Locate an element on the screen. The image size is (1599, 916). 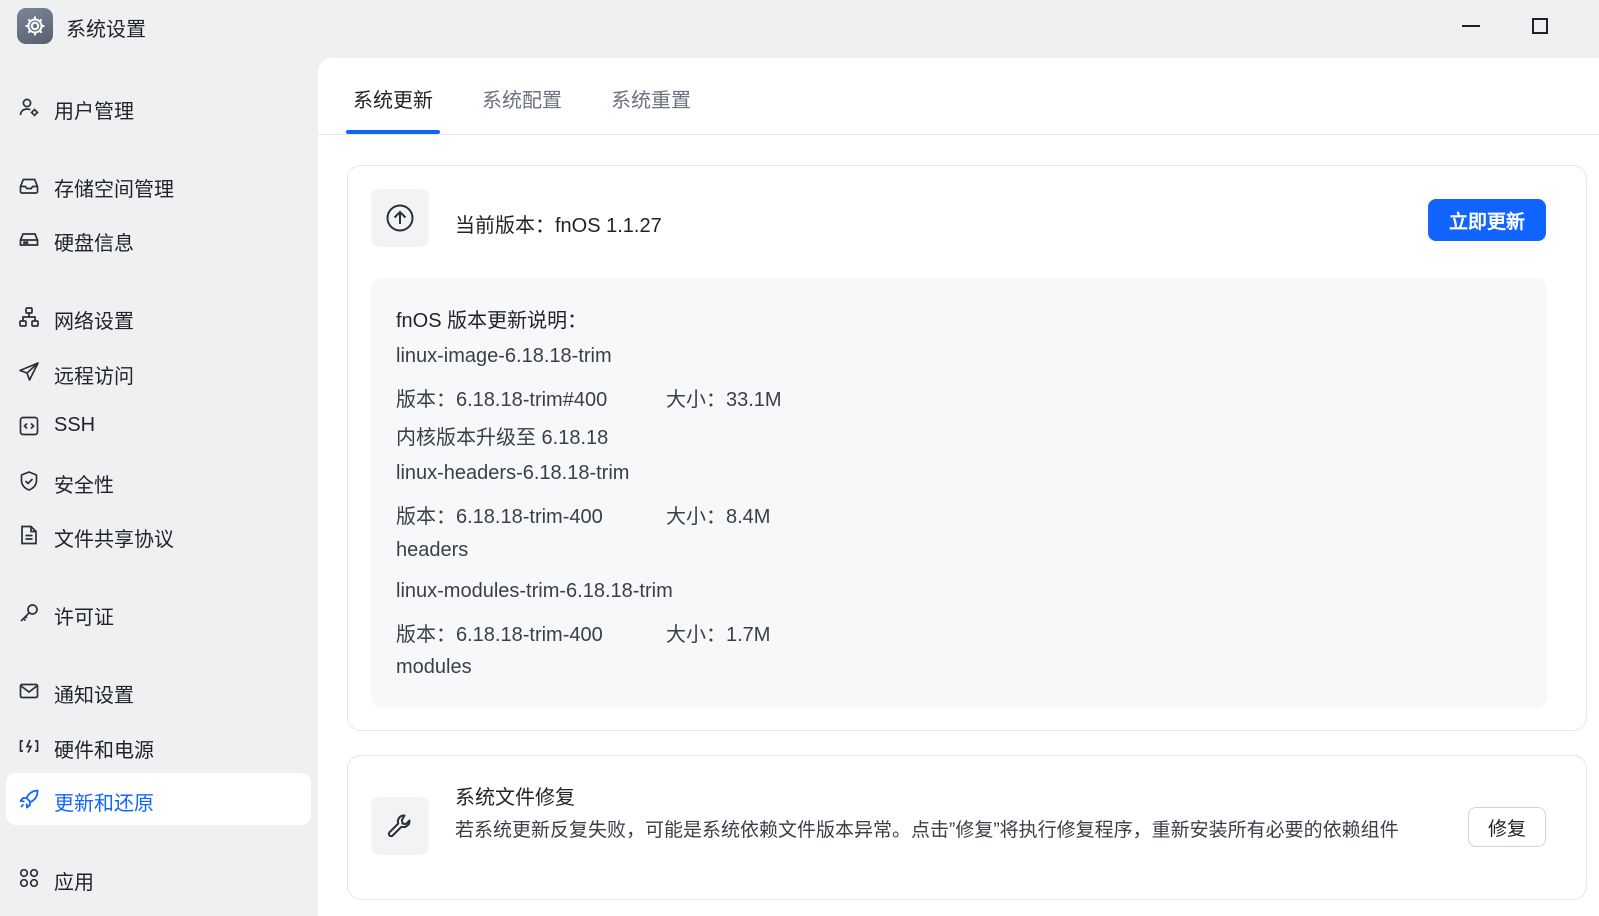
apps-grid-icon is located at coordinates (29, 878).